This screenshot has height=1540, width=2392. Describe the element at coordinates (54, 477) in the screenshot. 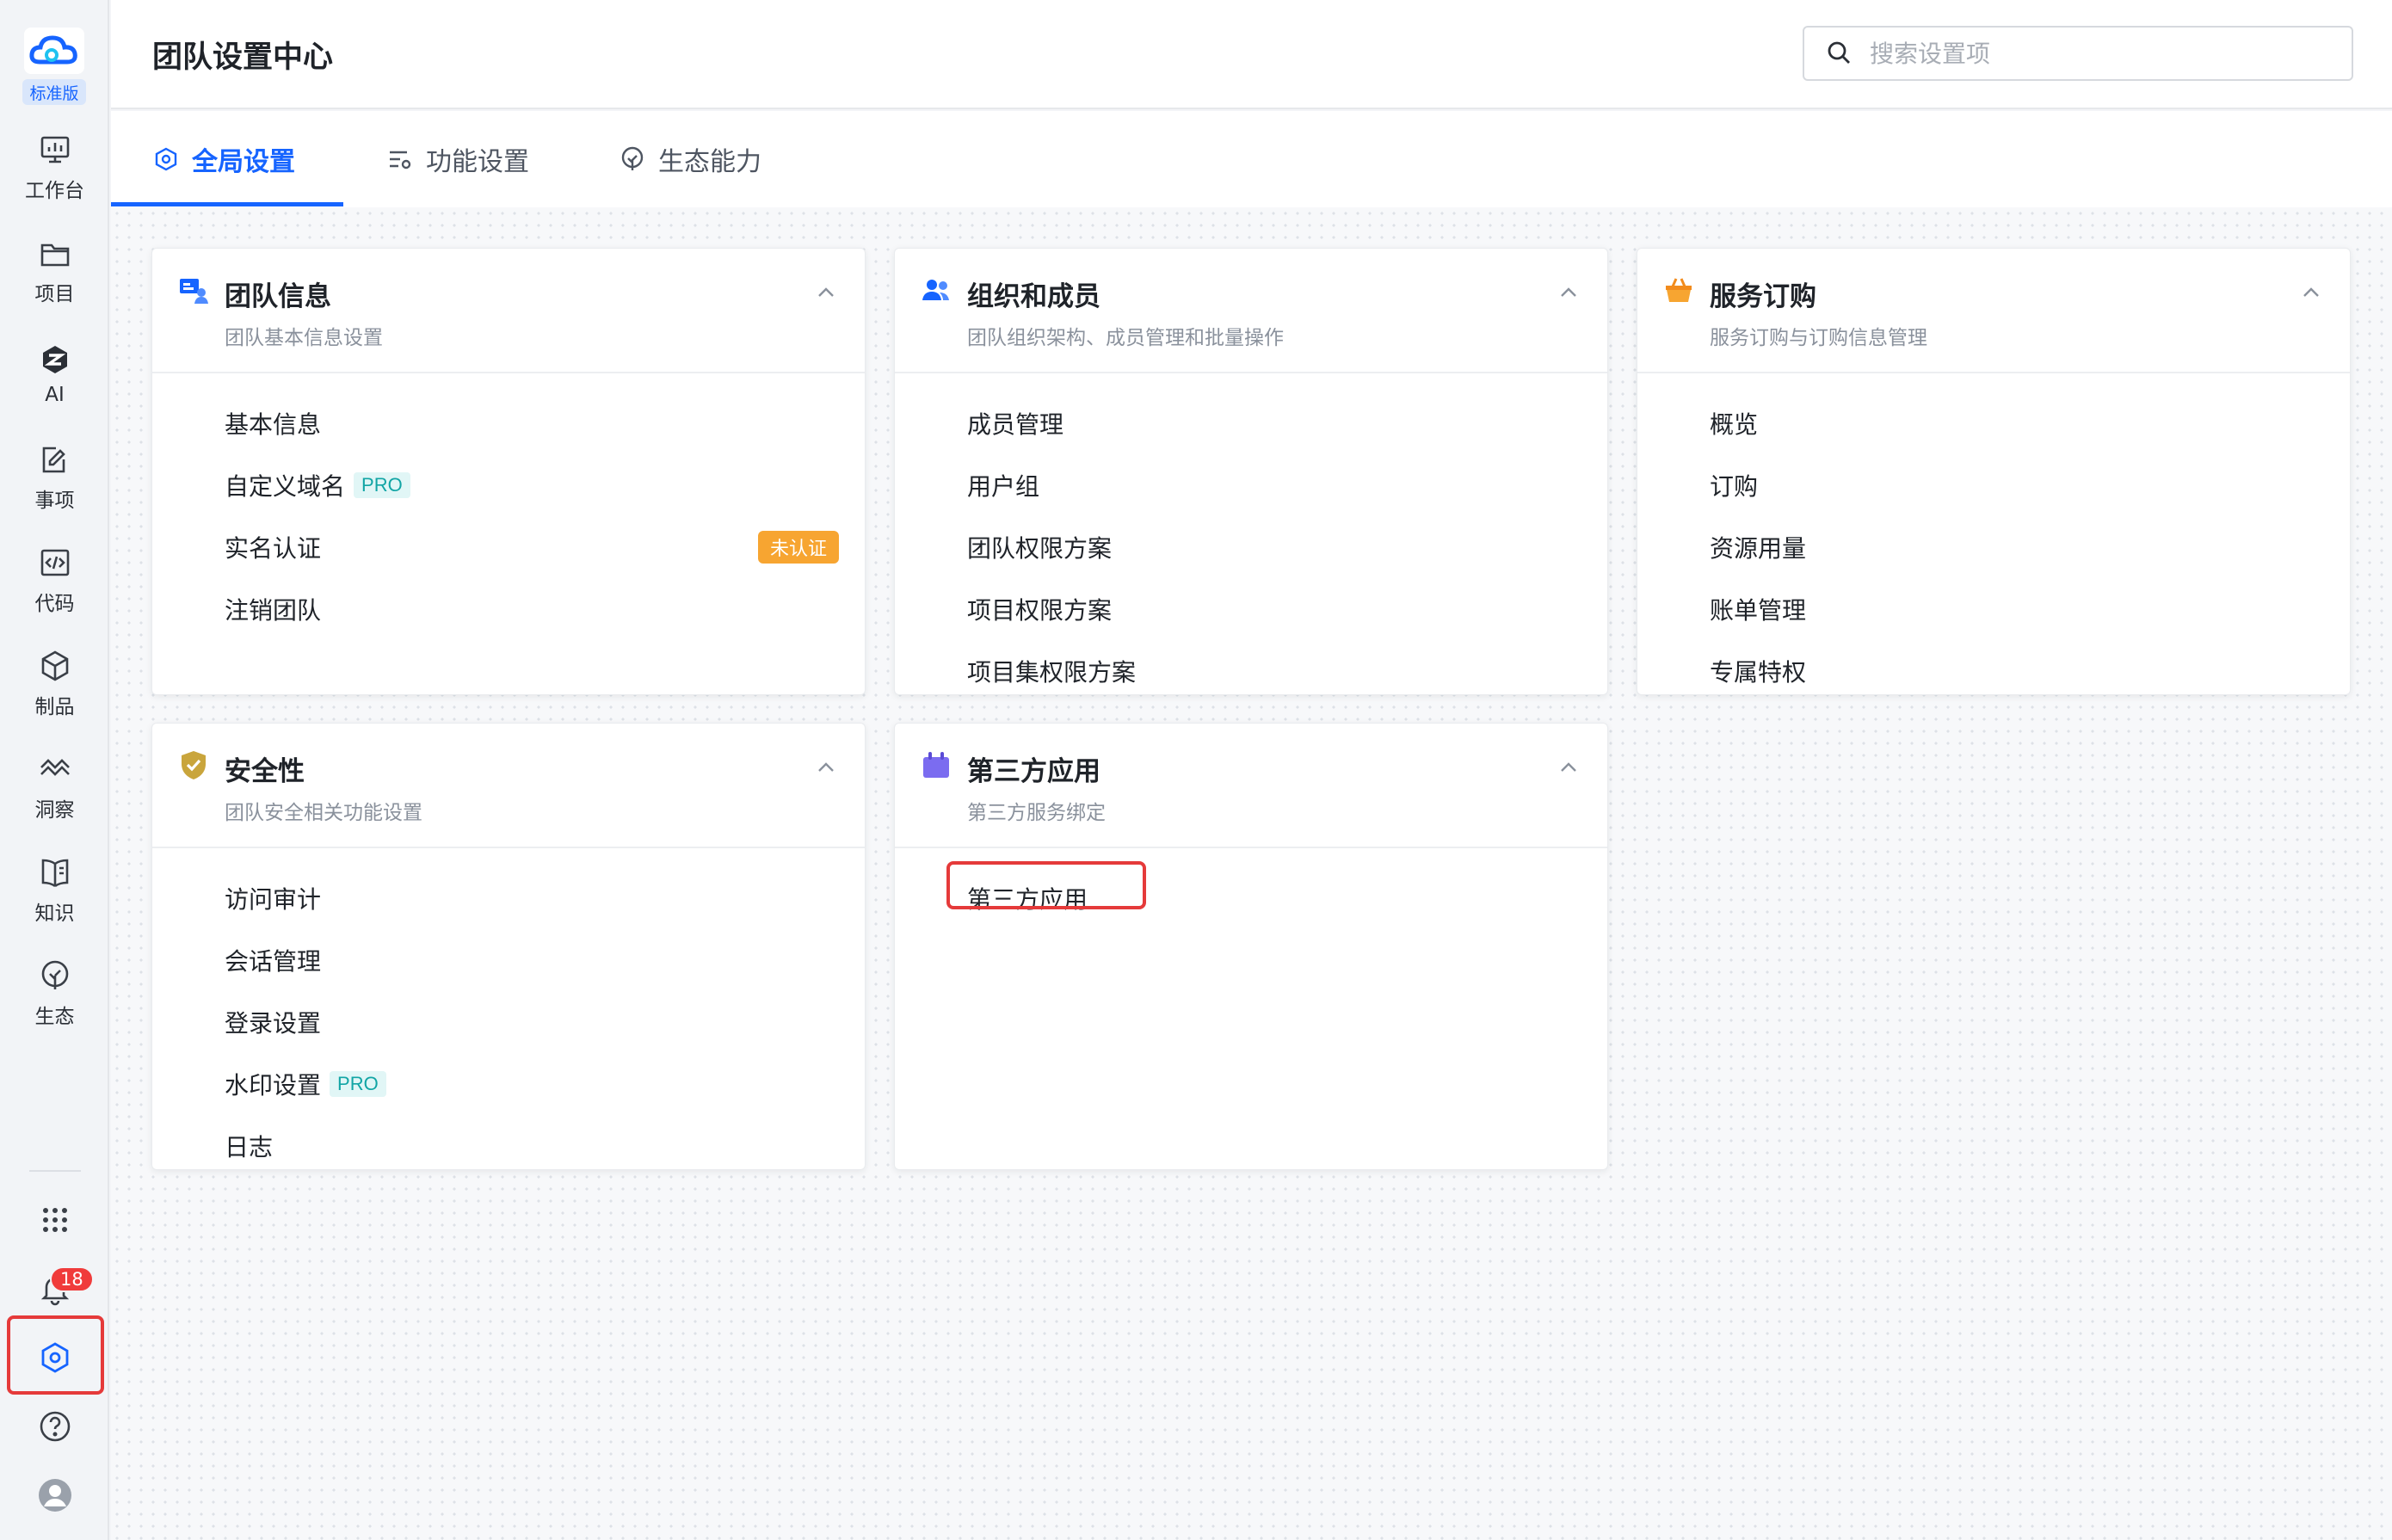

I see `sidebar-item-tasks: 事项` at that location.